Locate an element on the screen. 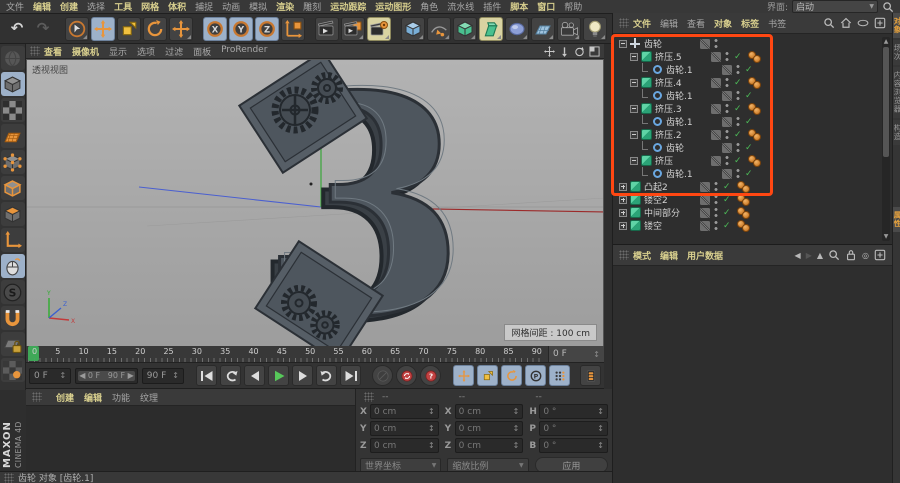 The width and height of the screenshot is (900, 483). last-tool-button is located at coordinates (181, 28).